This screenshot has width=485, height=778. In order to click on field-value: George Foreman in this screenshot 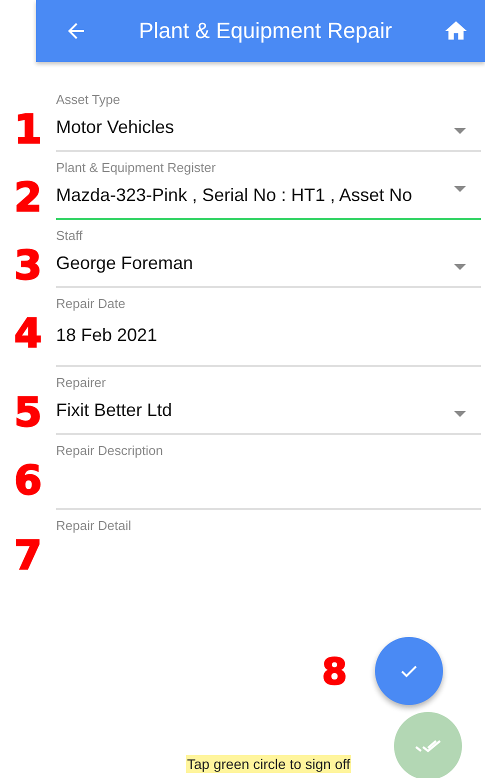, I will do `click(125, 264)`.